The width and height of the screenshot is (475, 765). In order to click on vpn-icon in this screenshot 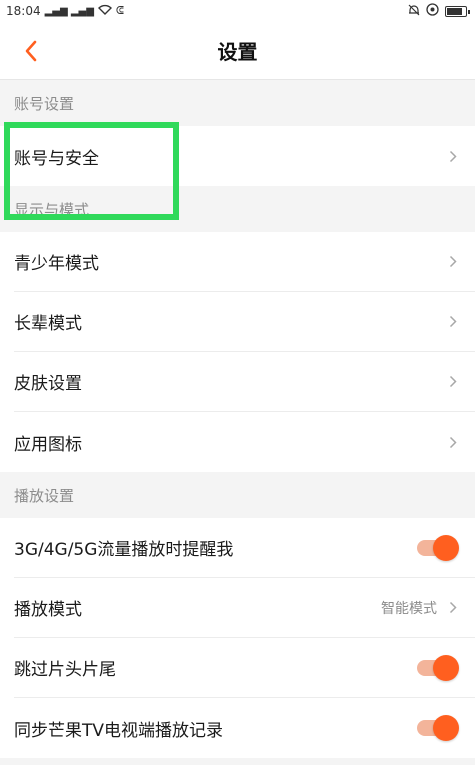, I will do `click(432, 11)`.